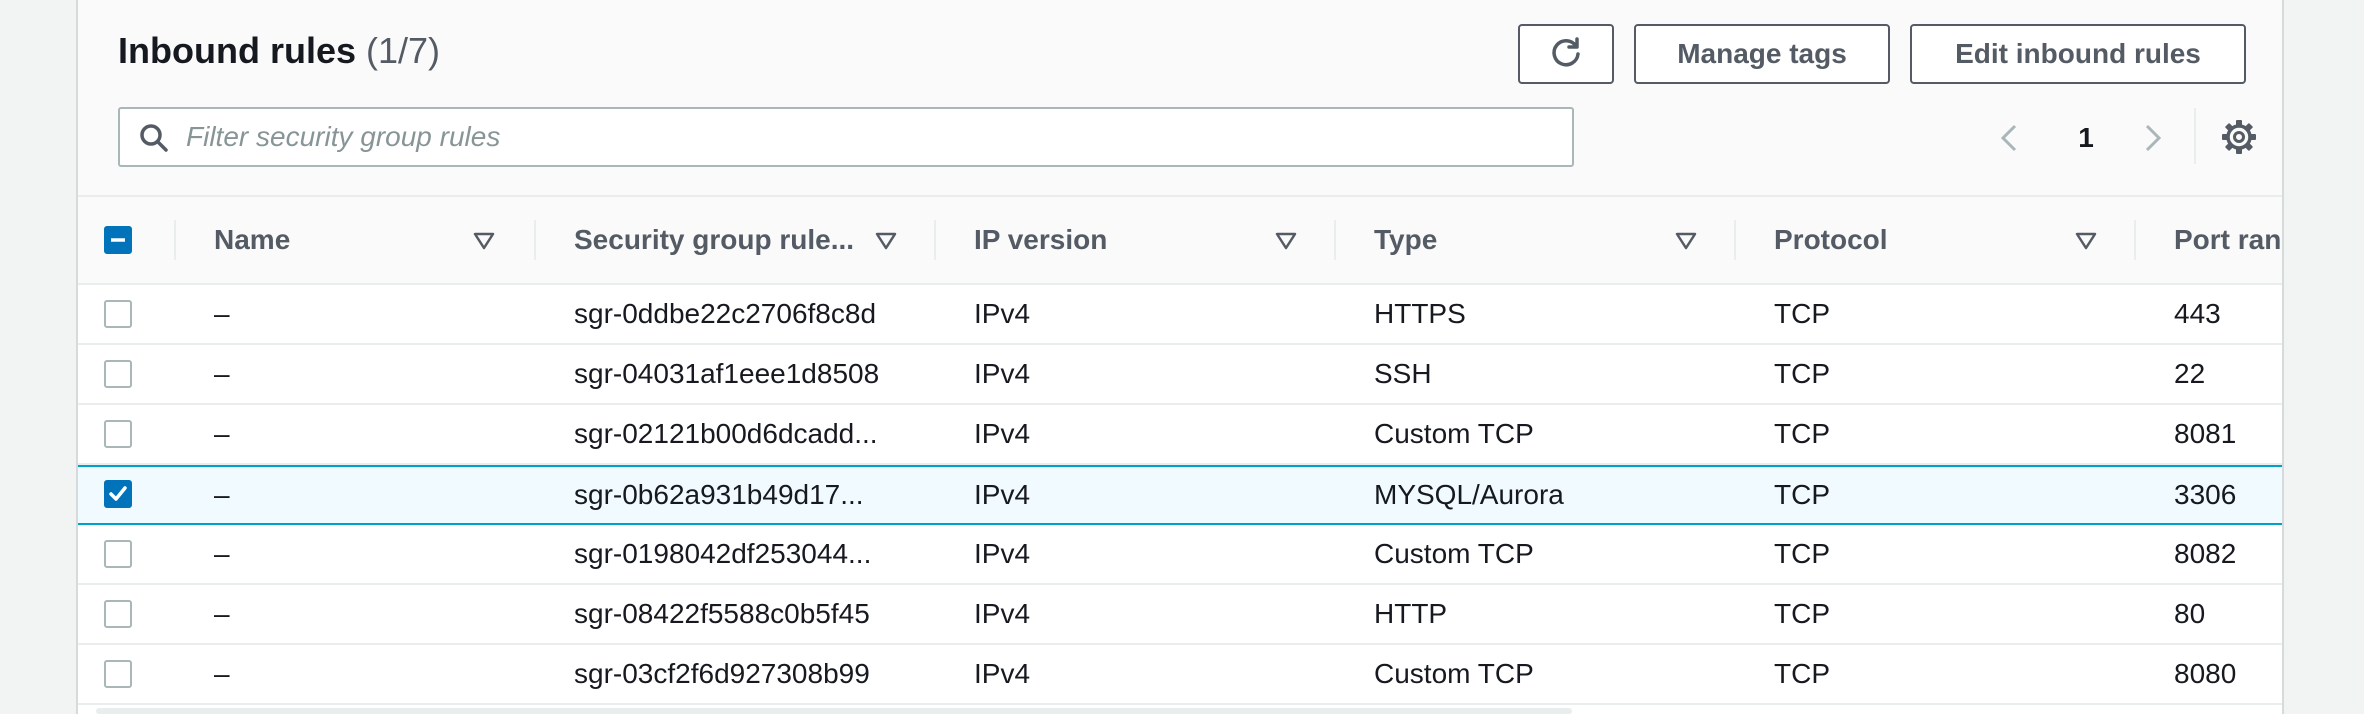 The height and width of the screenshot is (714, 2364). I want to click on cell-rule-id: sgr-08422f5588c0b5f45, so click(722, 613).